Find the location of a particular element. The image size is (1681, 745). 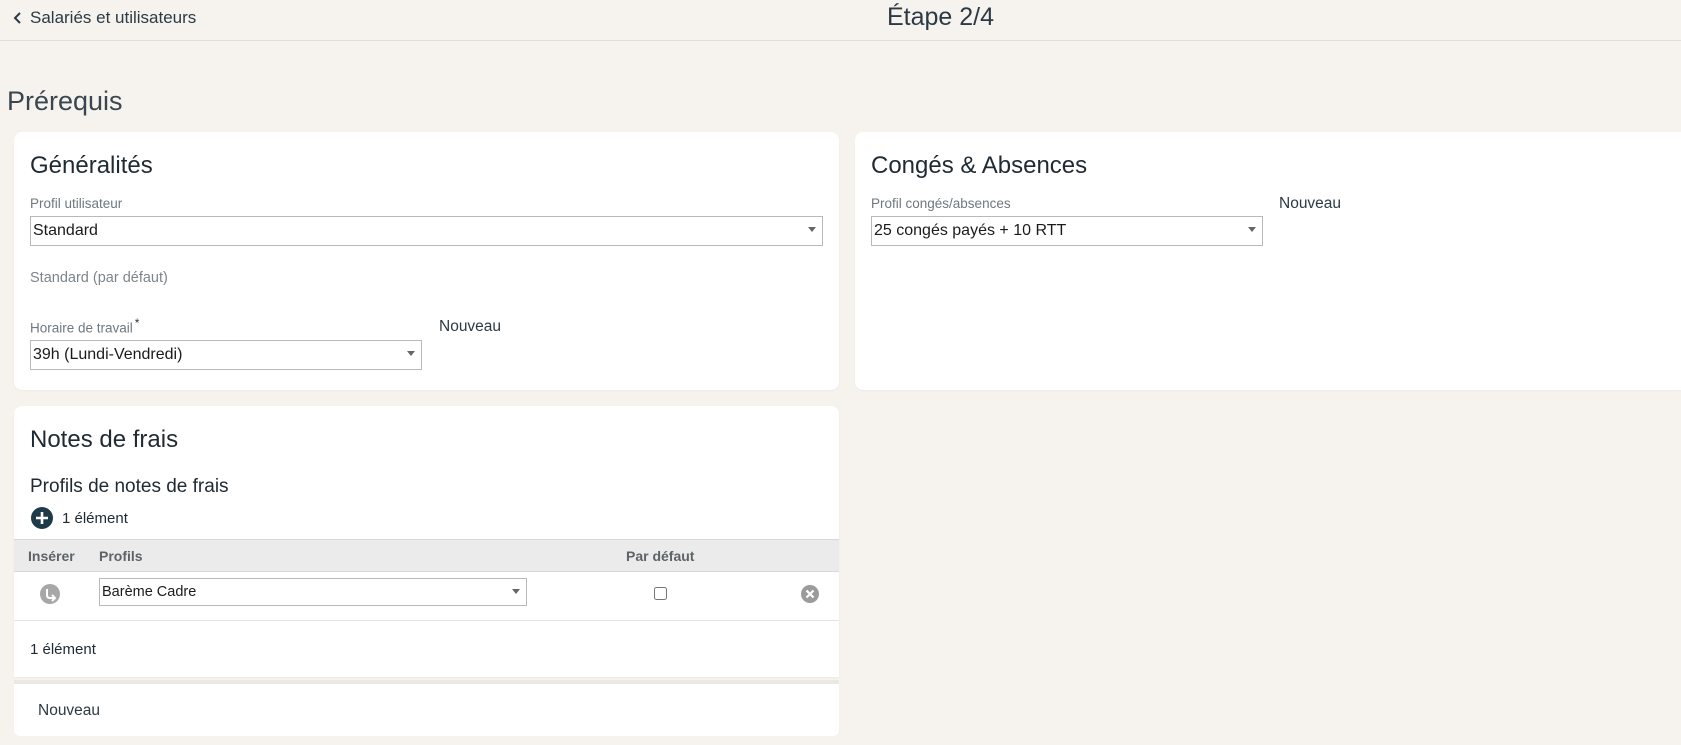

add-element-button: 1 élément is located at coordinates (79, 518).